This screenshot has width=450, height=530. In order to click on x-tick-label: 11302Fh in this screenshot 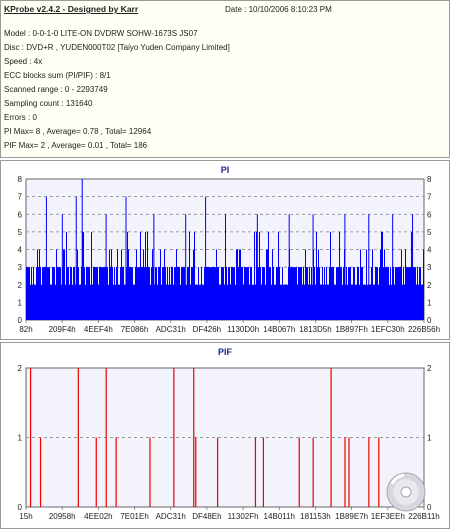, I will do `click(243, 516)`.